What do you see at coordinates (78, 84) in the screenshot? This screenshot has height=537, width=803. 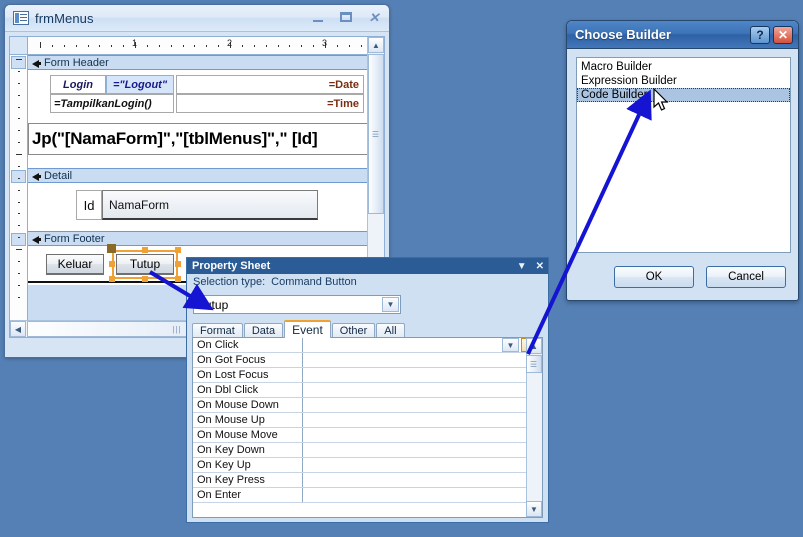 I see `login-label-control: Login` at bounding box center [78, 84].